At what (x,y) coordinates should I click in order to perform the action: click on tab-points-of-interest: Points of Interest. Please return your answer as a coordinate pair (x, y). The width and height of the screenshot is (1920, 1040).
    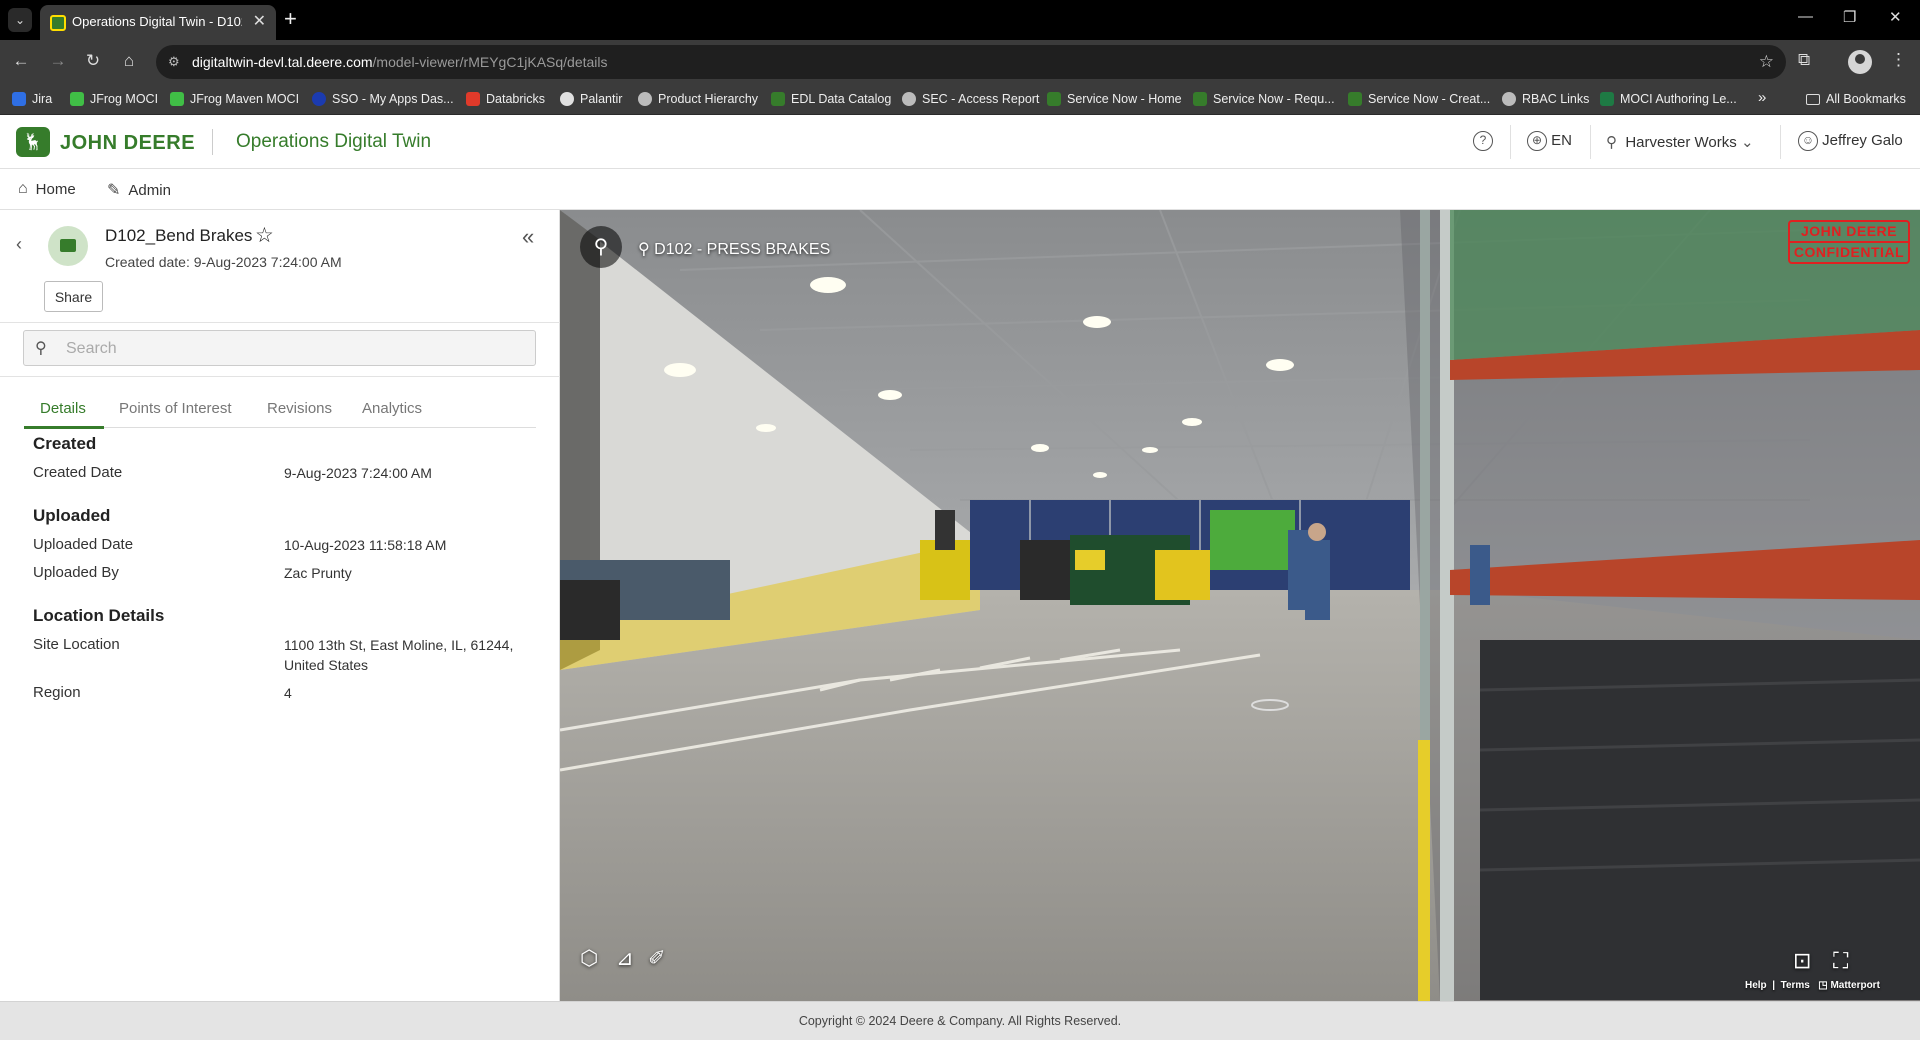
    Looking at the image, I should click on (175, 408).